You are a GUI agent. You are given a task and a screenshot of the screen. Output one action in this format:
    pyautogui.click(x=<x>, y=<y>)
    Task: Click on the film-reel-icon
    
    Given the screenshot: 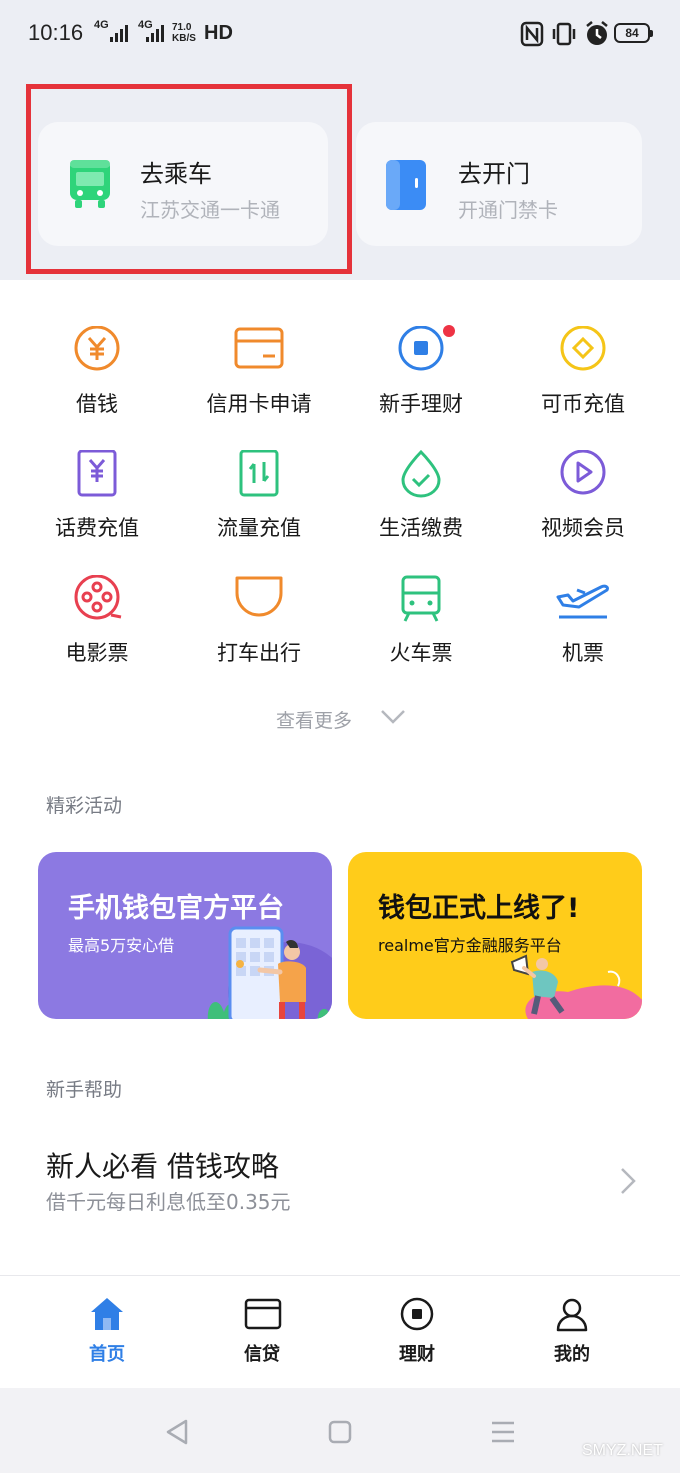 What is the action you would take?
    pyautogui.click(x=98, y=597)
    